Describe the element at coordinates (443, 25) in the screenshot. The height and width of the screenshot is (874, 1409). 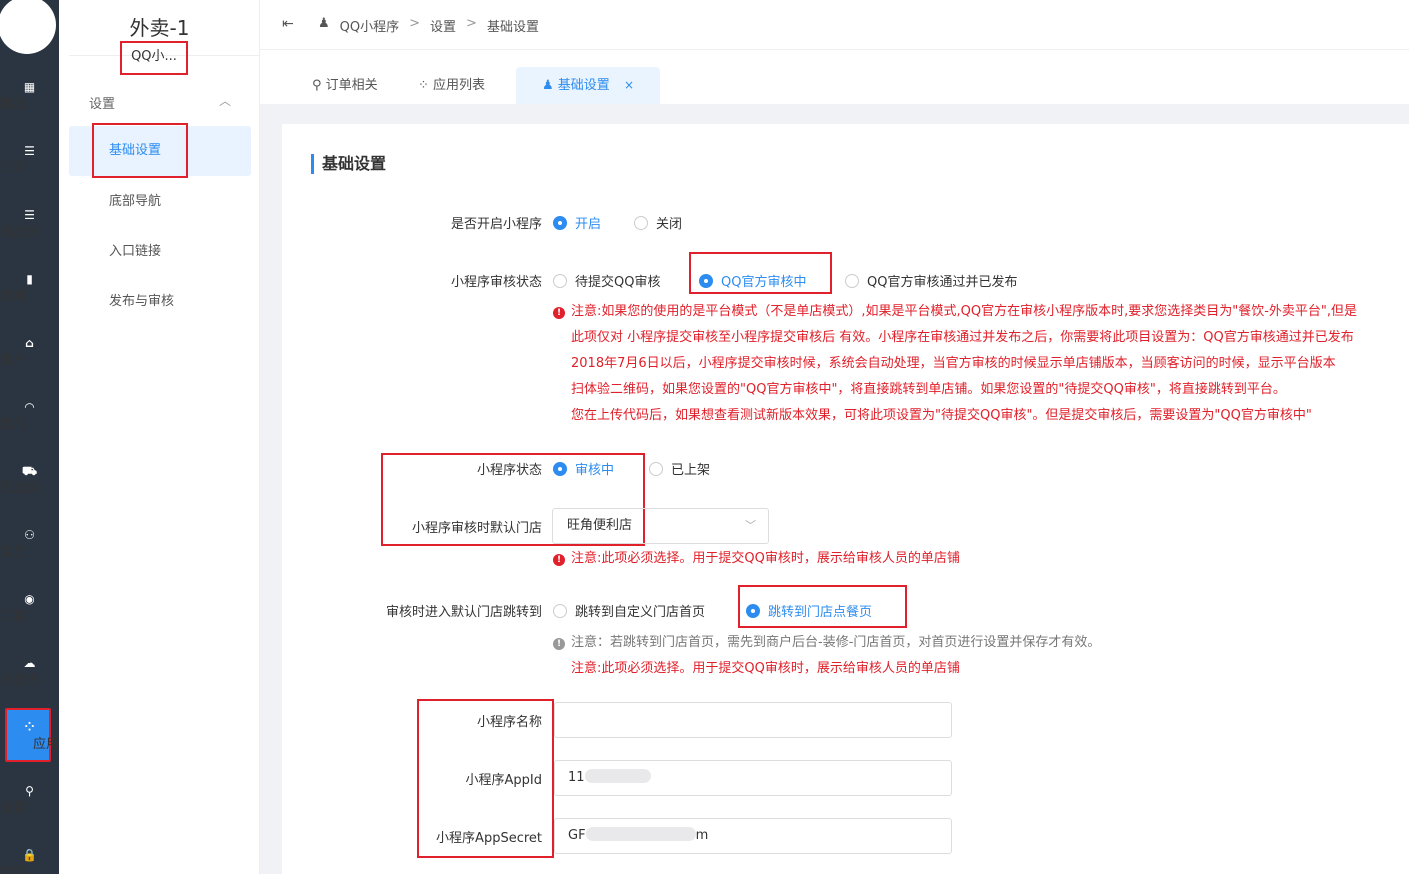
I see `breadcrumb-item: 设置` at that location.